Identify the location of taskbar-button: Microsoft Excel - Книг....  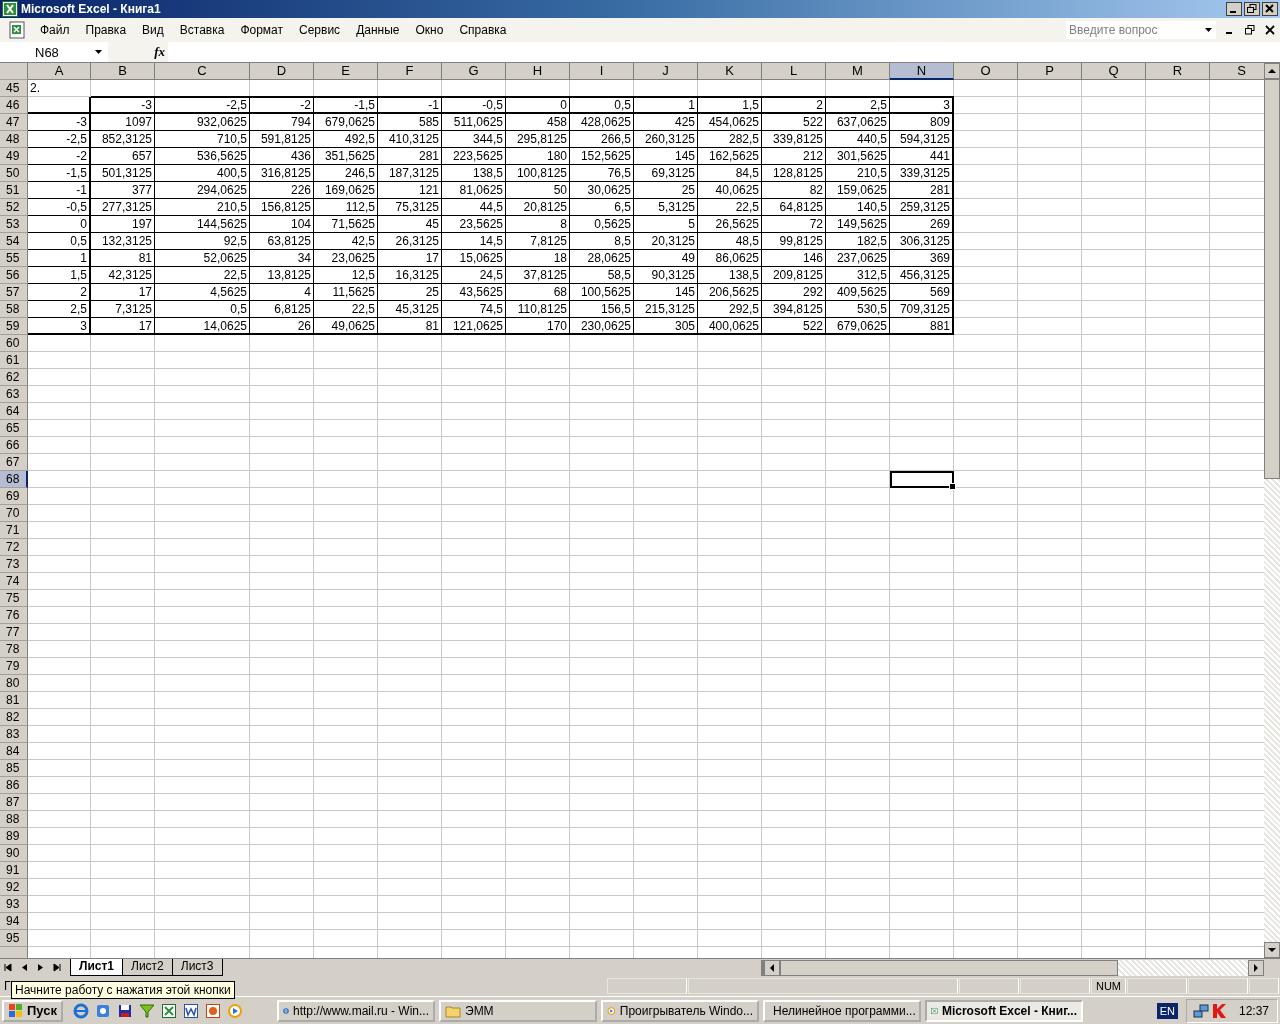
(1004, 1010).